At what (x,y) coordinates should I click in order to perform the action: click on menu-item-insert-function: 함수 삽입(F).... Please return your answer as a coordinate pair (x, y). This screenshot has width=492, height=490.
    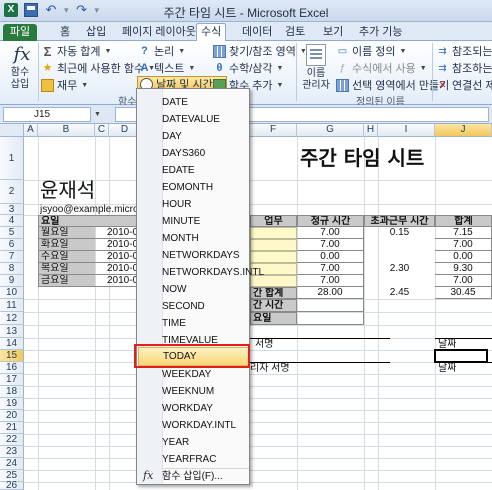
    Looking at the image, I should click on (193, 476).